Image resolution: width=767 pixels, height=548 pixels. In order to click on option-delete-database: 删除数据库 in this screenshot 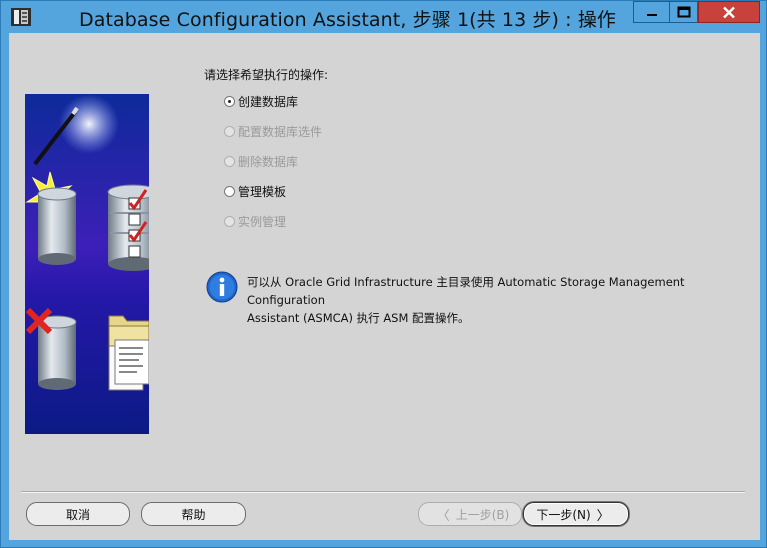, I will do `click(261, 161)`.